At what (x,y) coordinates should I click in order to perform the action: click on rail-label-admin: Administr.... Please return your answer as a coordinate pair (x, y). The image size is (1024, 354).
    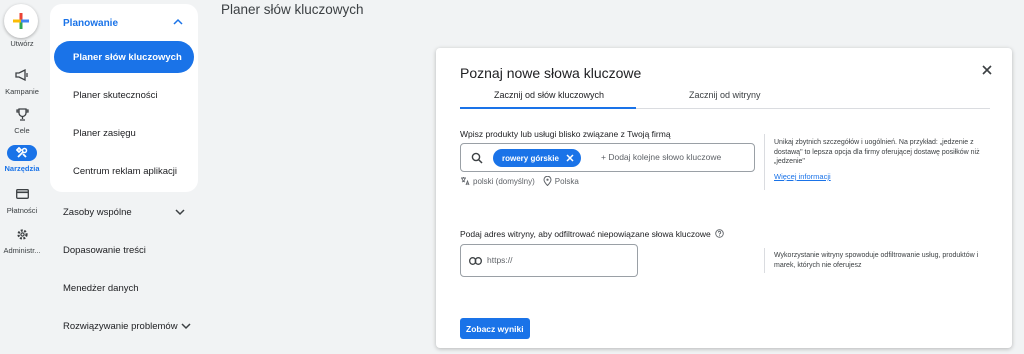
    Looking at the image, I should click on (22, 250).